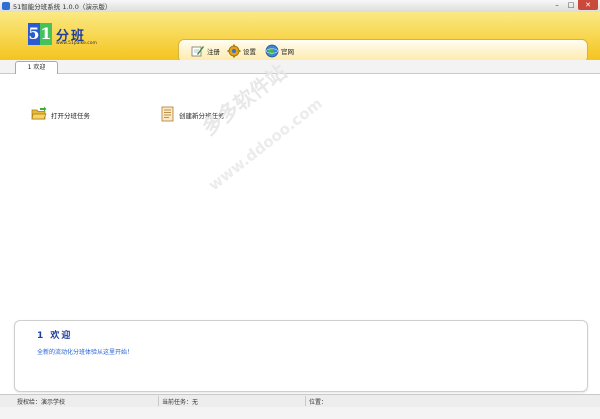 The width and height of the screenshot is (600, 419). I want to click on welcome-title: 1 欢迎, so click(55, 336).